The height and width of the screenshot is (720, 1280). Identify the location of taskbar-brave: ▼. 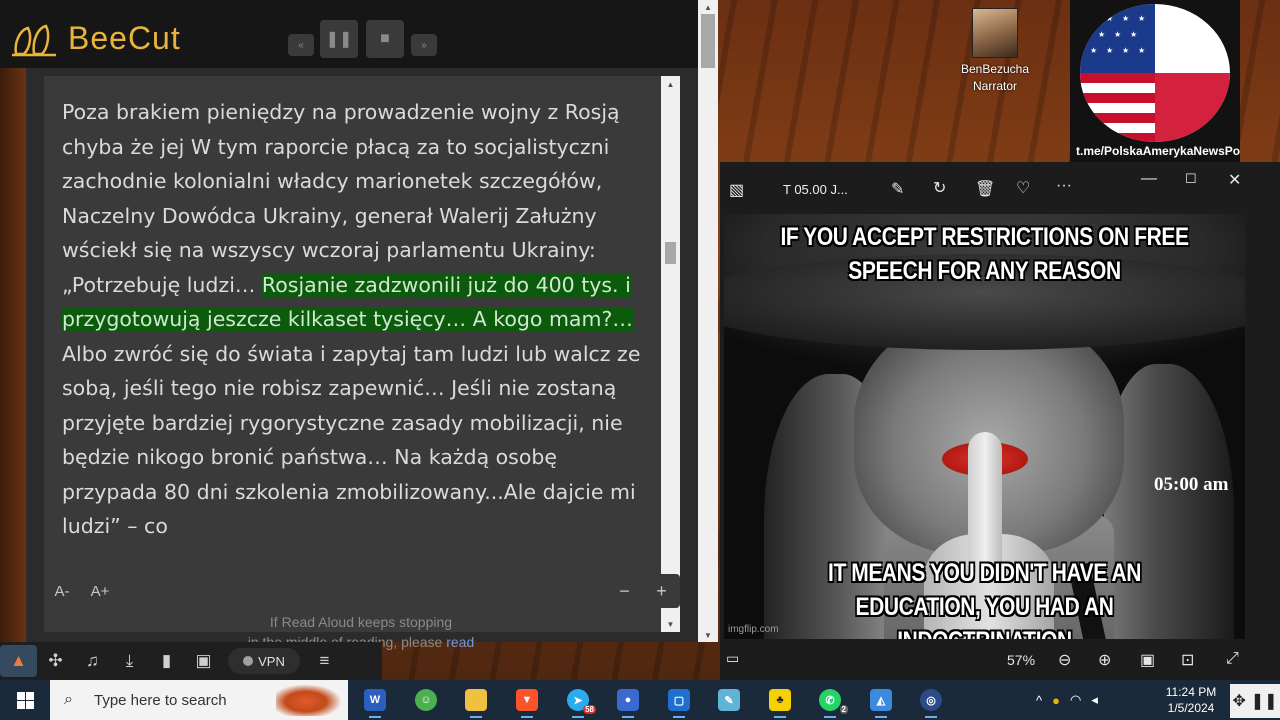
(527, 701).